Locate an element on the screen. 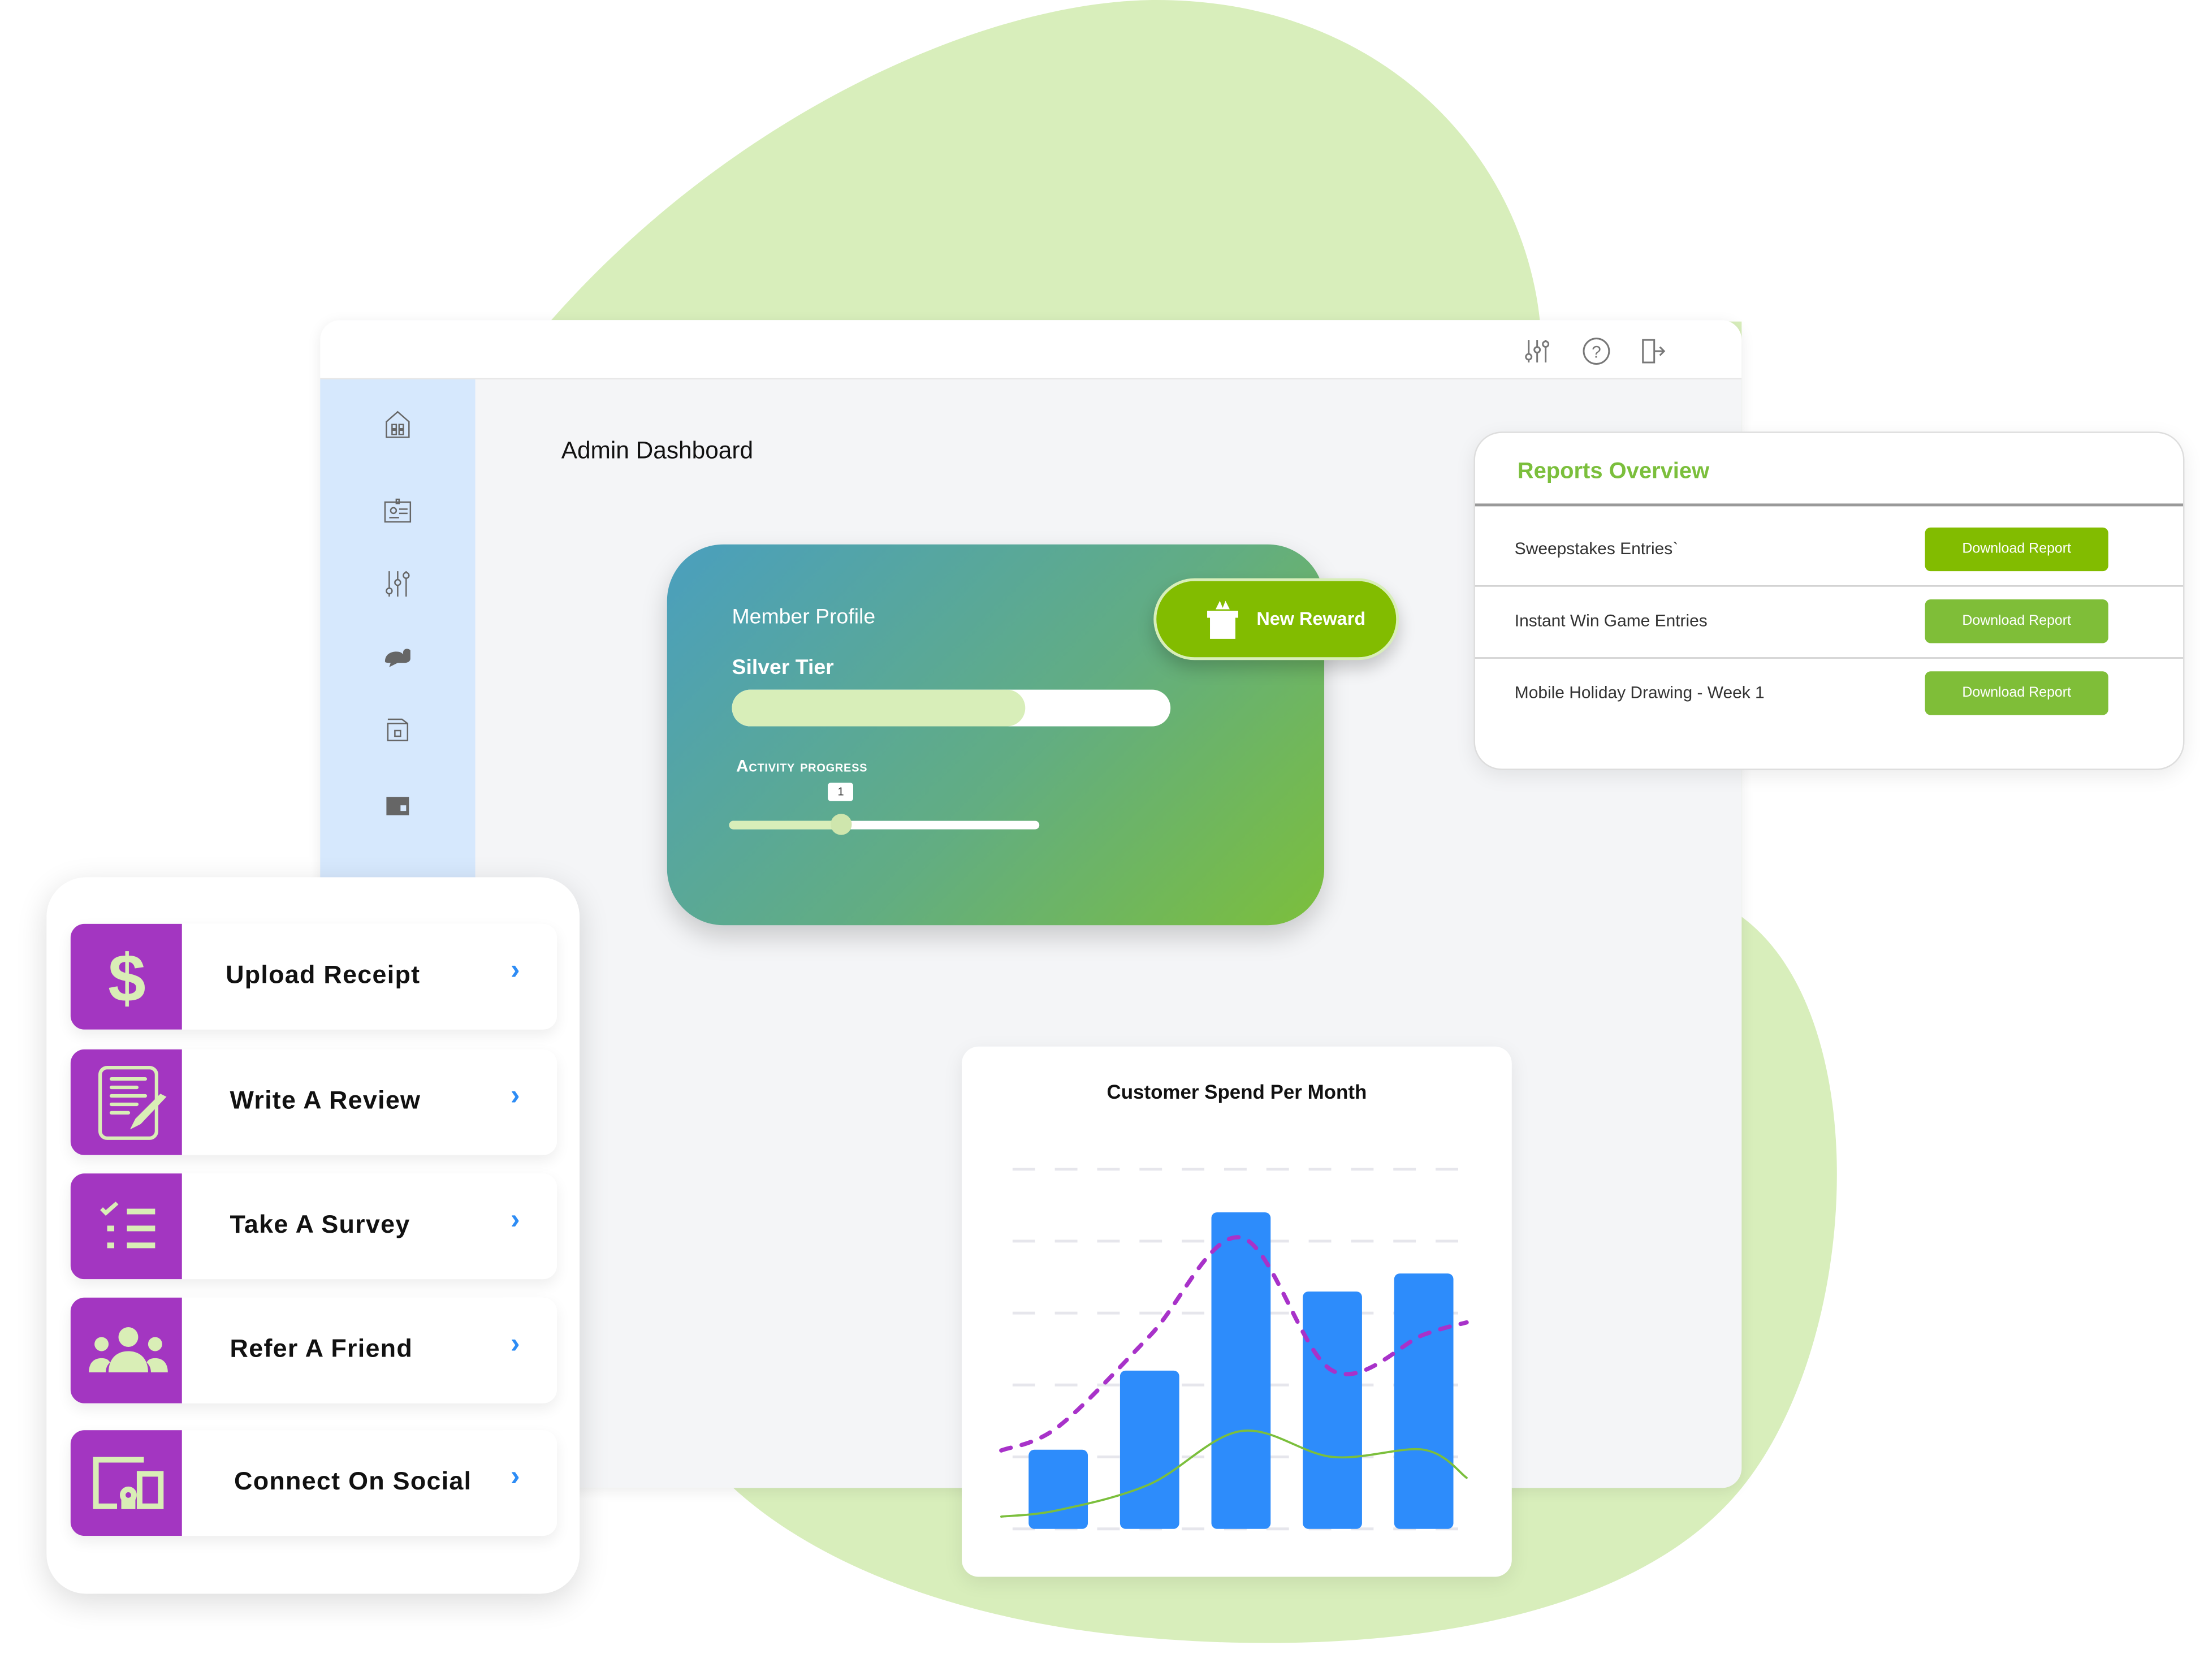 The height and width of the screenshot is (1680, 2200). task-label: Upload Receipt is located at coordinates (324, 974).